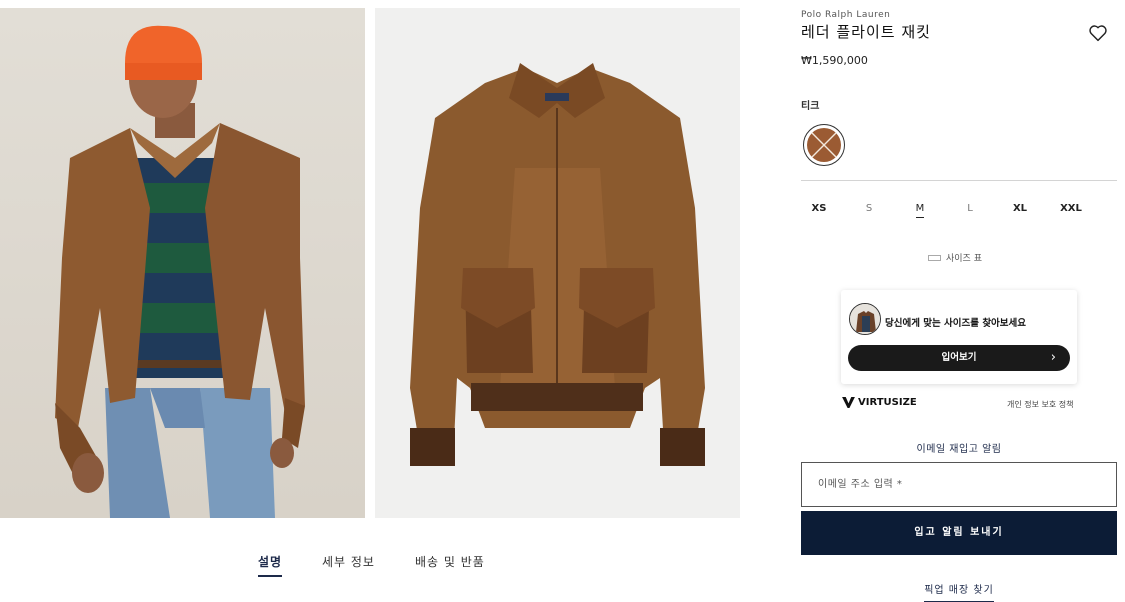  I want to click on size-selector: XS S M L XL XXL, so click(959, 214).